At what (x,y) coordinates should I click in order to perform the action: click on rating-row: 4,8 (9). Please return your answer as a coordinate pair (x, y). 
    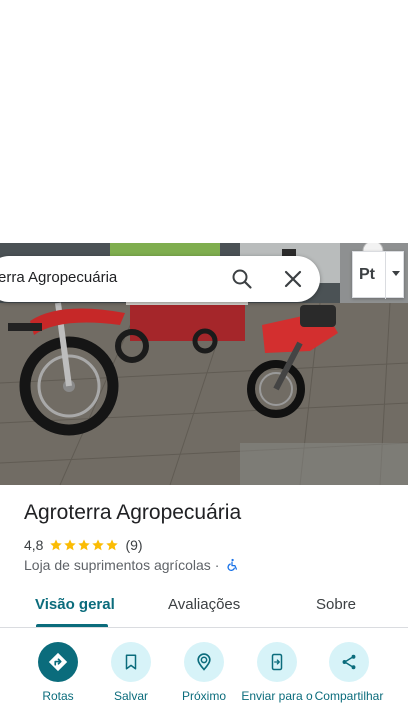
    Looking at the image, I should click on (83, 545).